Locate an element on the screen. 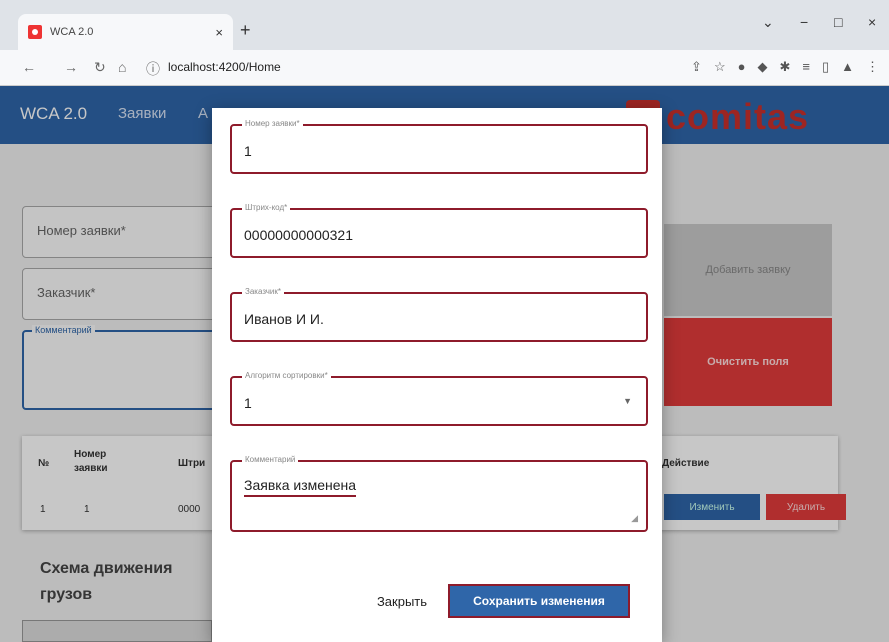 The height and width of the screenshot is (642, 889). extension-icon: ● is located at coordinates (742, 67).